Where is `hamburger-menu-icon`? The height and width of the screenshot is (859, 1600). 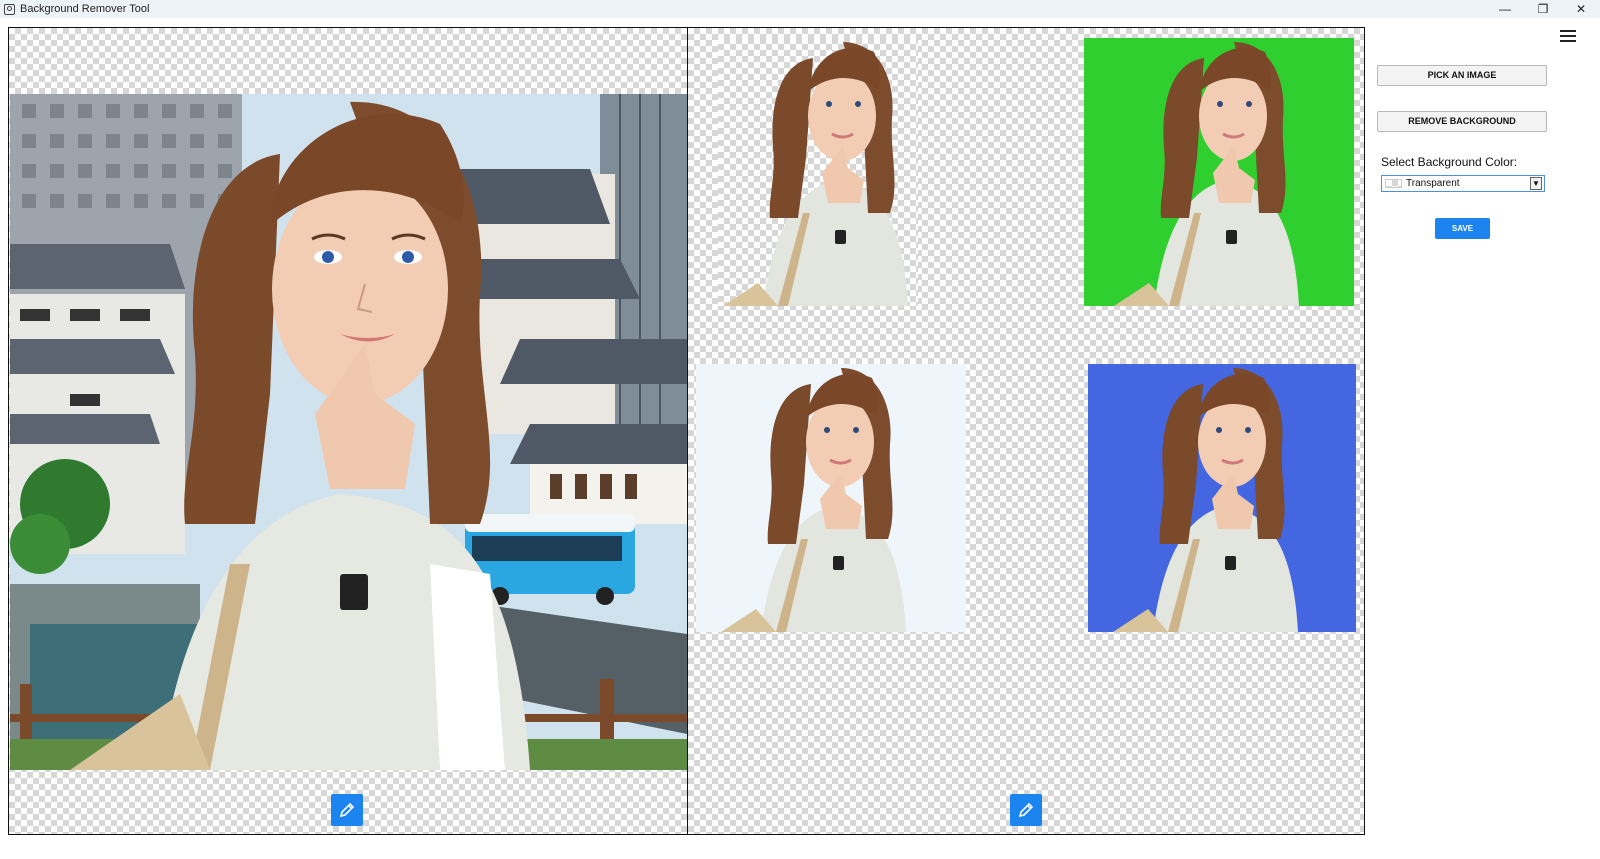
hamburger-menu-icon is located at coordinates (1568, 36).